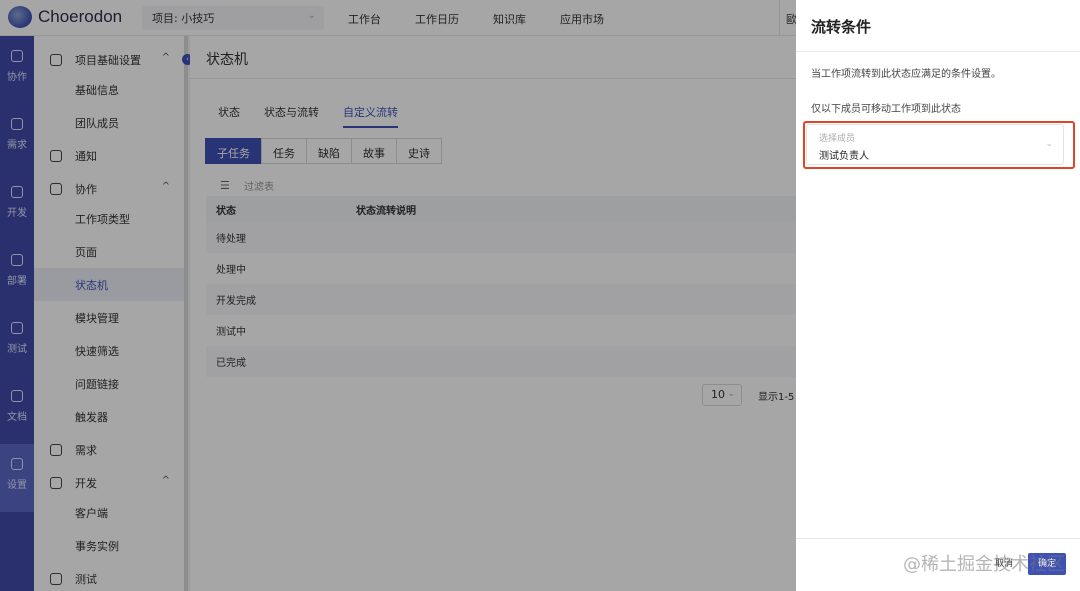 The height and width of the screenshot is (591, 1080). I want to click on member-condition-label: 仅以下成员可移动工作项到此状态, so click(886, 109).